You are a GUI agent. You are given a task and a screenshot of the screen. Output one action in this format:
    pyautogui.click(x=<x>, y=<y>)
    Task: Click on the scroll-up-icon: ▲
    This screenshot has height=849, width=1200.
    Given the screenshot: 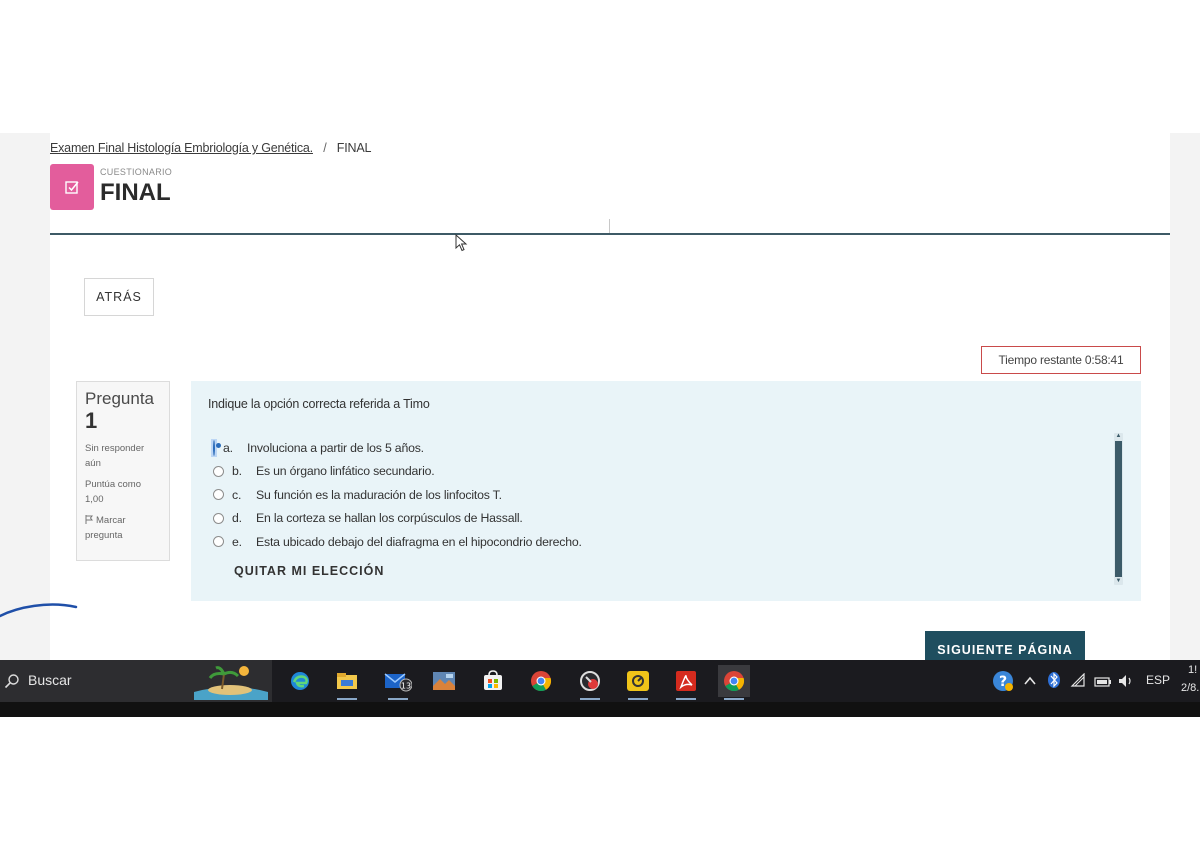 What is the action you would take?
    pyautogui.click(x=1118, y=436)
    